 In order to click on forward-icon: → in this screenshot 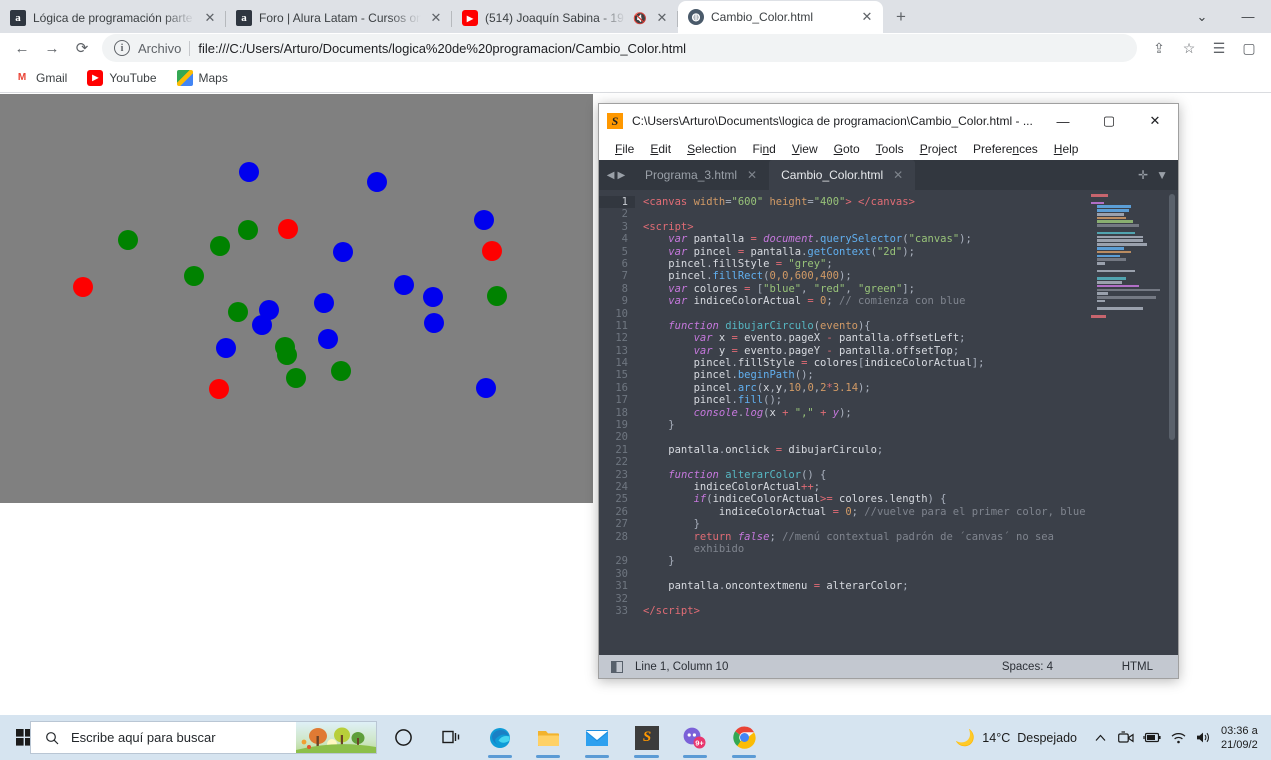, I will do `click(52, 48)`.